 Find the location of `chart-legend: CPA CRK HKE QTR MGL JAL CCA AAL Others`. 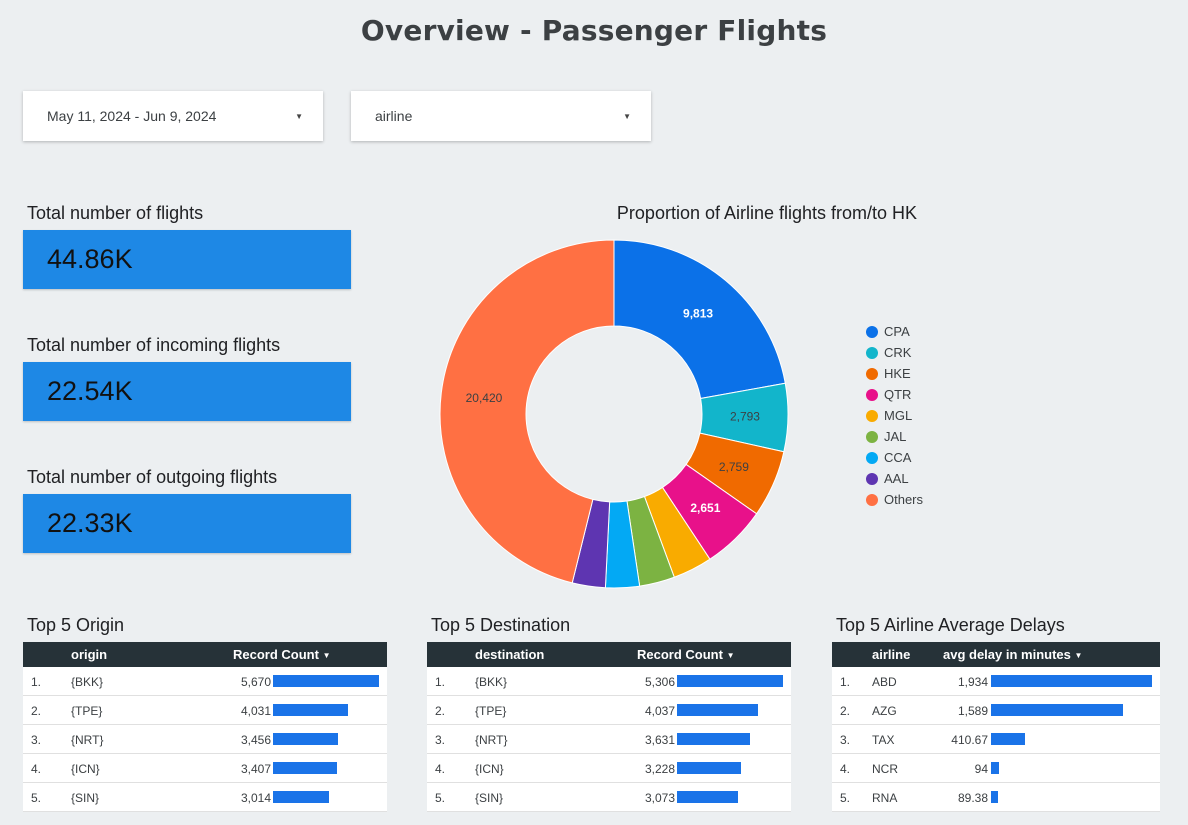

chart-legend: CPA CRK HKE QTR MGL JAL CCA AAL Others is located at coordinates (894, 415).